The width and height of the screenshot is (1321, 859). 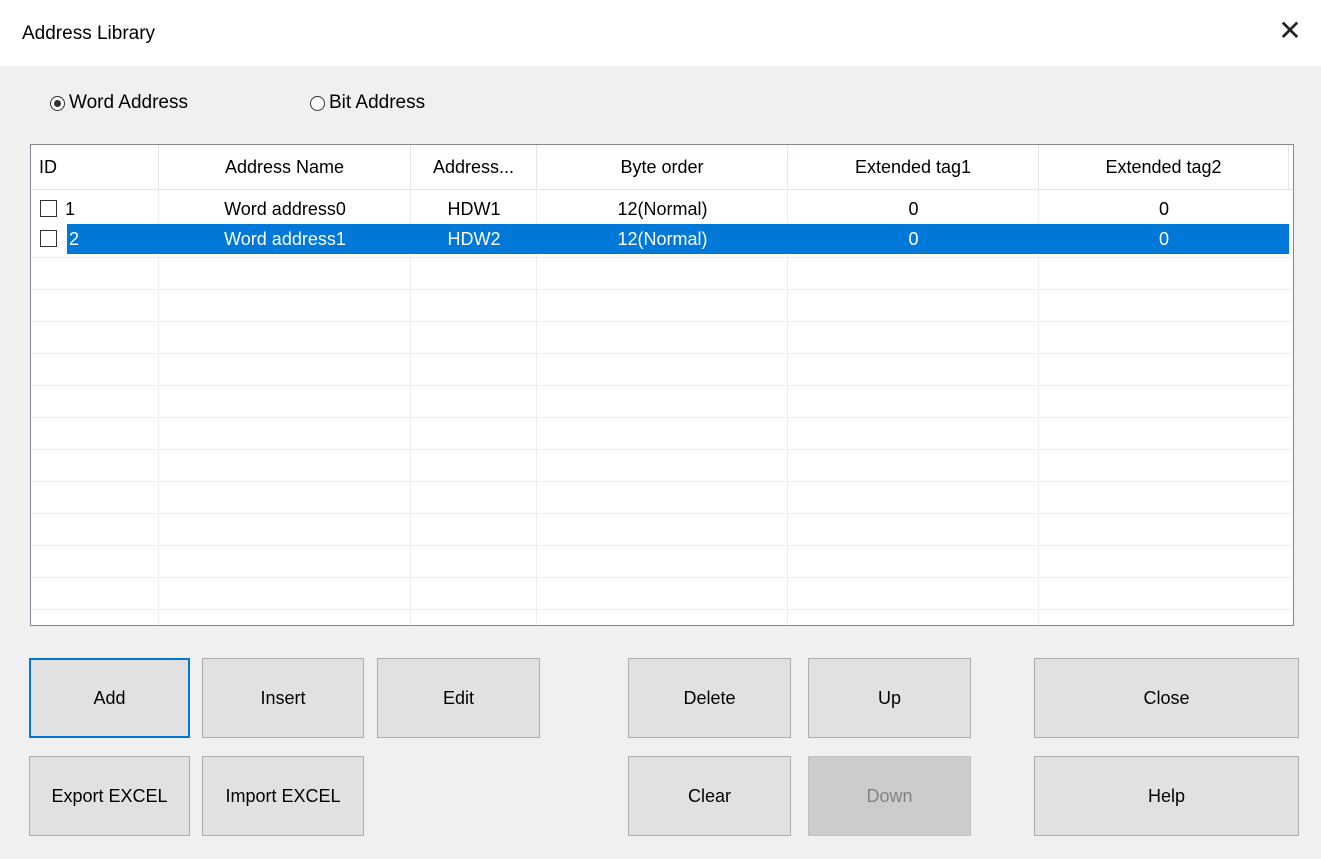 I want to click on row-address-name: Word address1, so click(x=285, y=239).